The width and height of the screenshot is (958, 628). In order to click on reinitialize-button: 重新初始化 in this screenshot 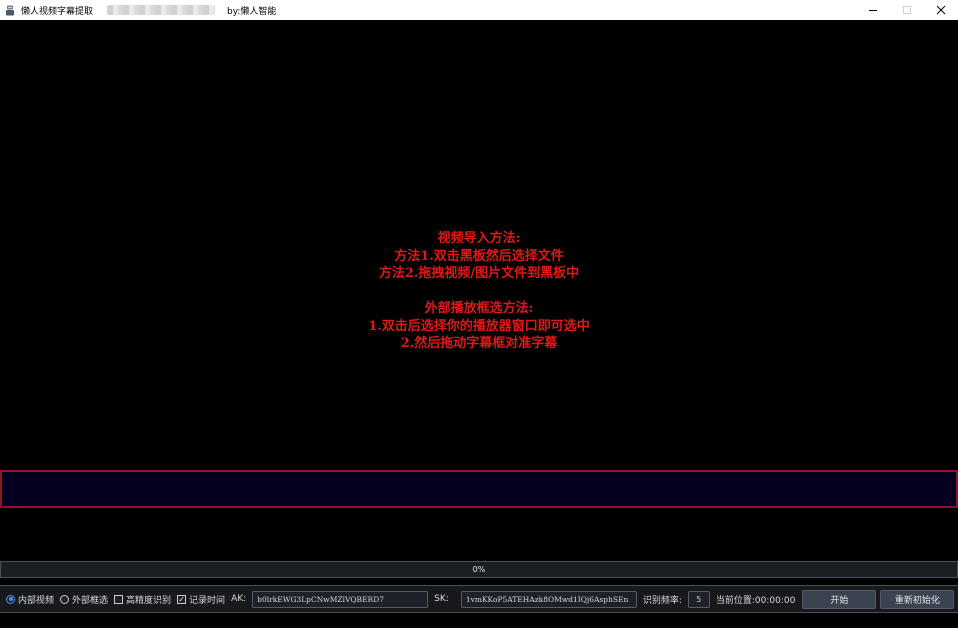, I will do `click(917, 599)`.